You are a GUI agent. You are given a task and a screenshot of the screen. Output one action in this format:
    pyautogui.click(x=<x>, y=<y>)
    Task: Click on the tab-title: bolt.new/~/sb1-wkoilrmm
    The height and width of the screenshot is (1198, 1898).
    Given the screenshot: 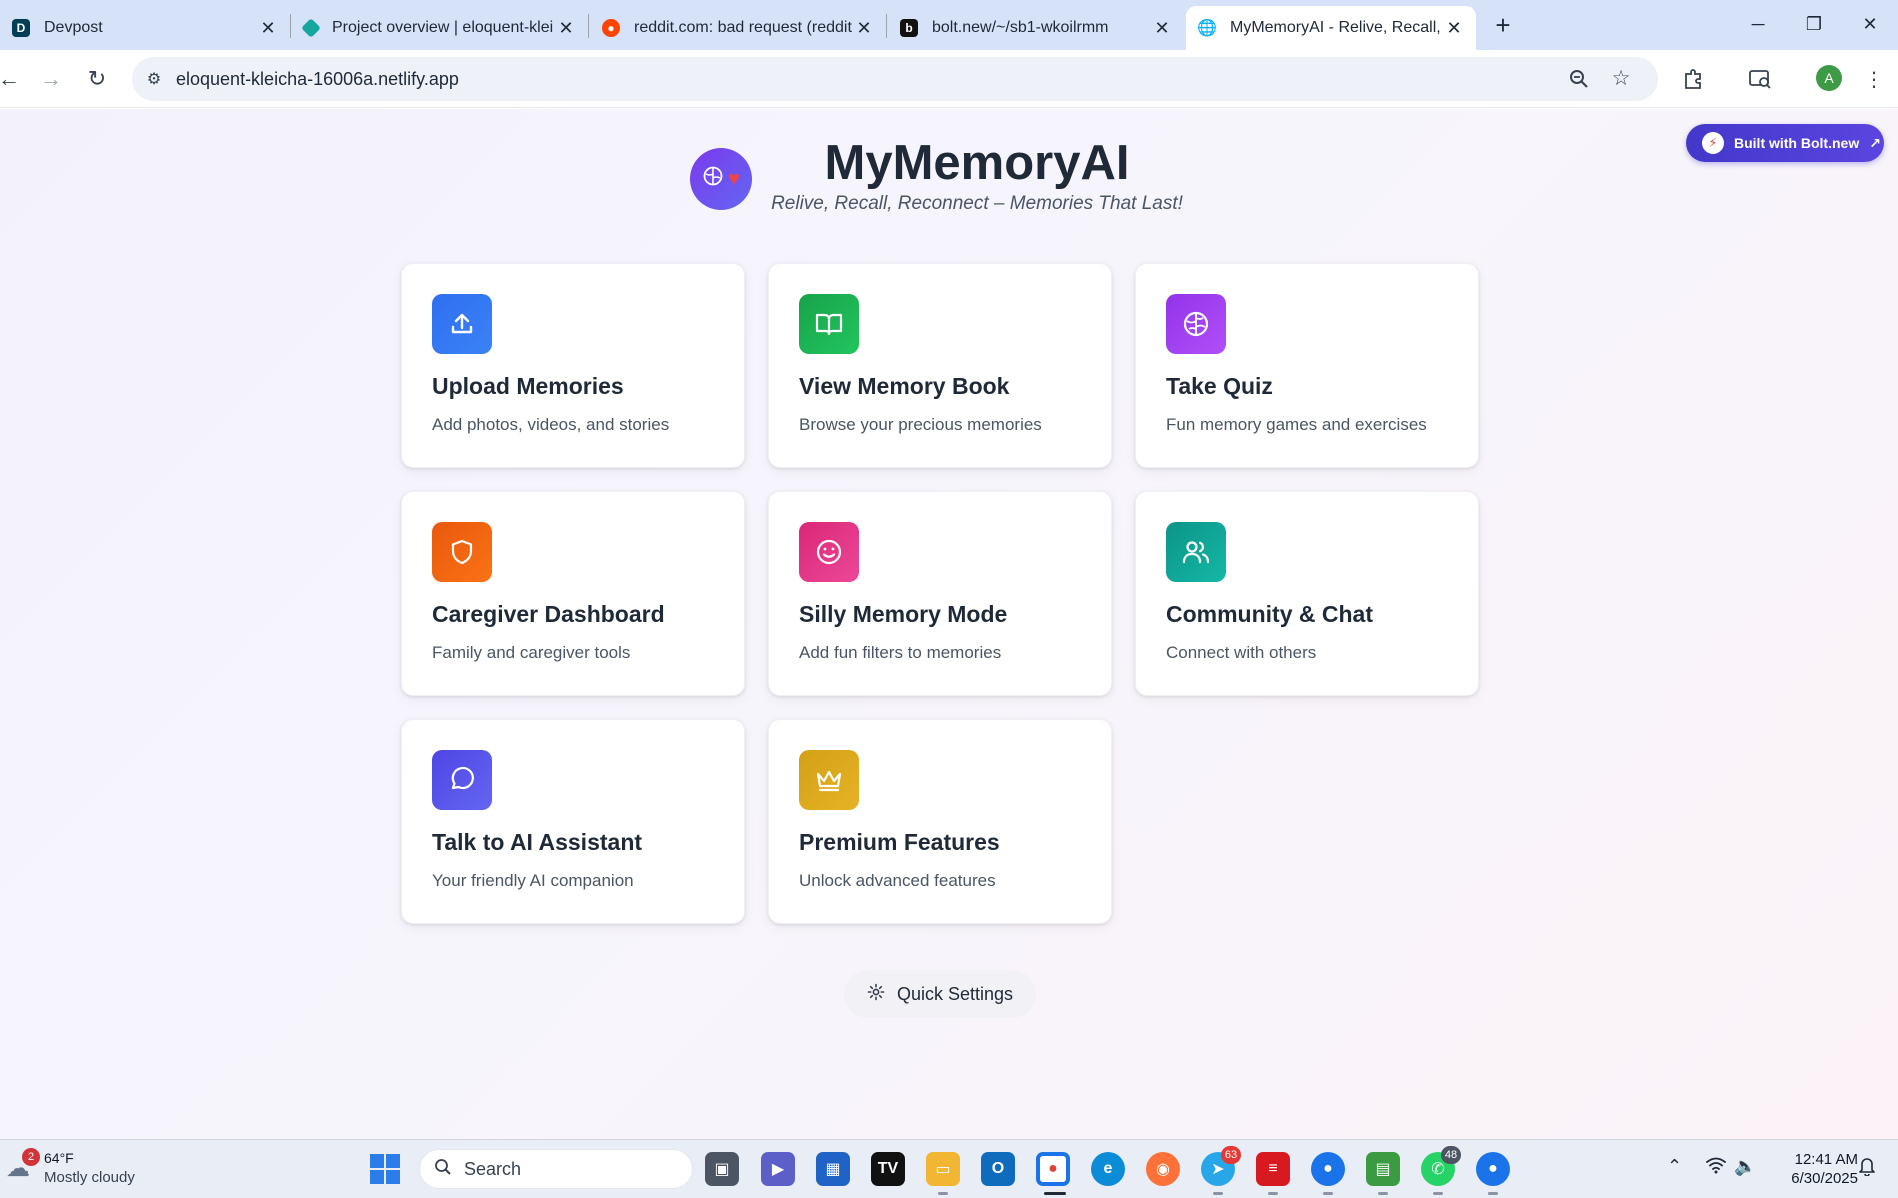 What is the action you would take?
    pyautogui.click(x=1020, y=27)
    